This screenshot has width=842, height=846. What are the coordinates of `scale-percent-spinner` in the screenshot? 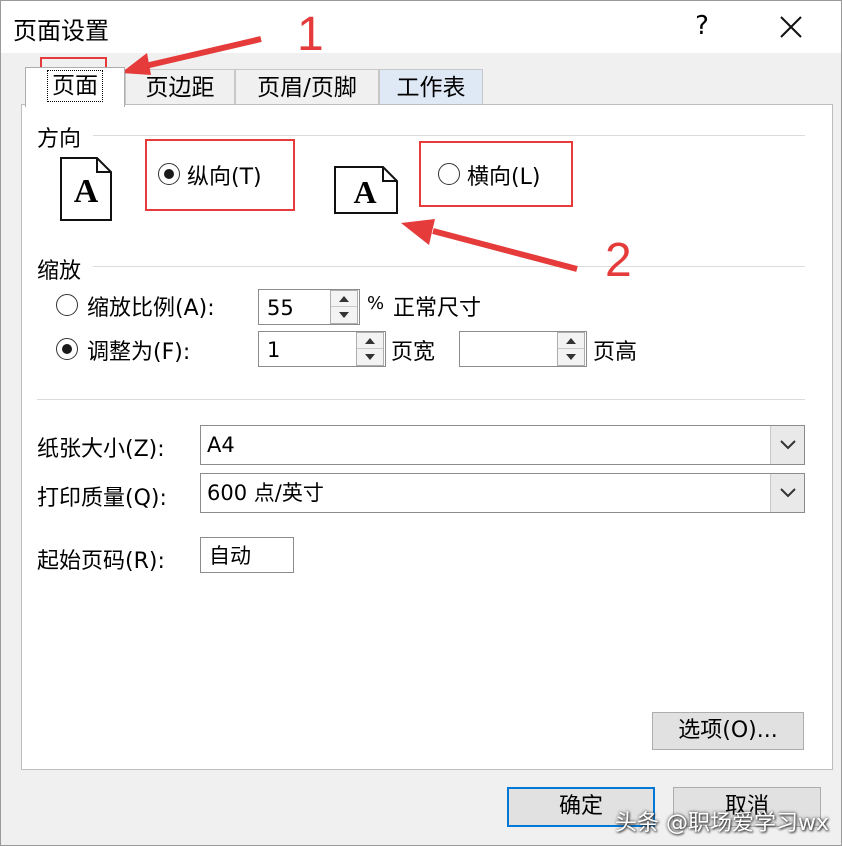 It's located at (344, 307).